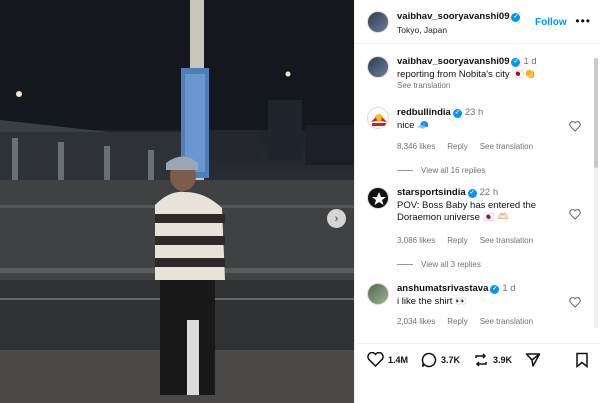  I want to click on comment-time: 23 h, so click(474, 112).